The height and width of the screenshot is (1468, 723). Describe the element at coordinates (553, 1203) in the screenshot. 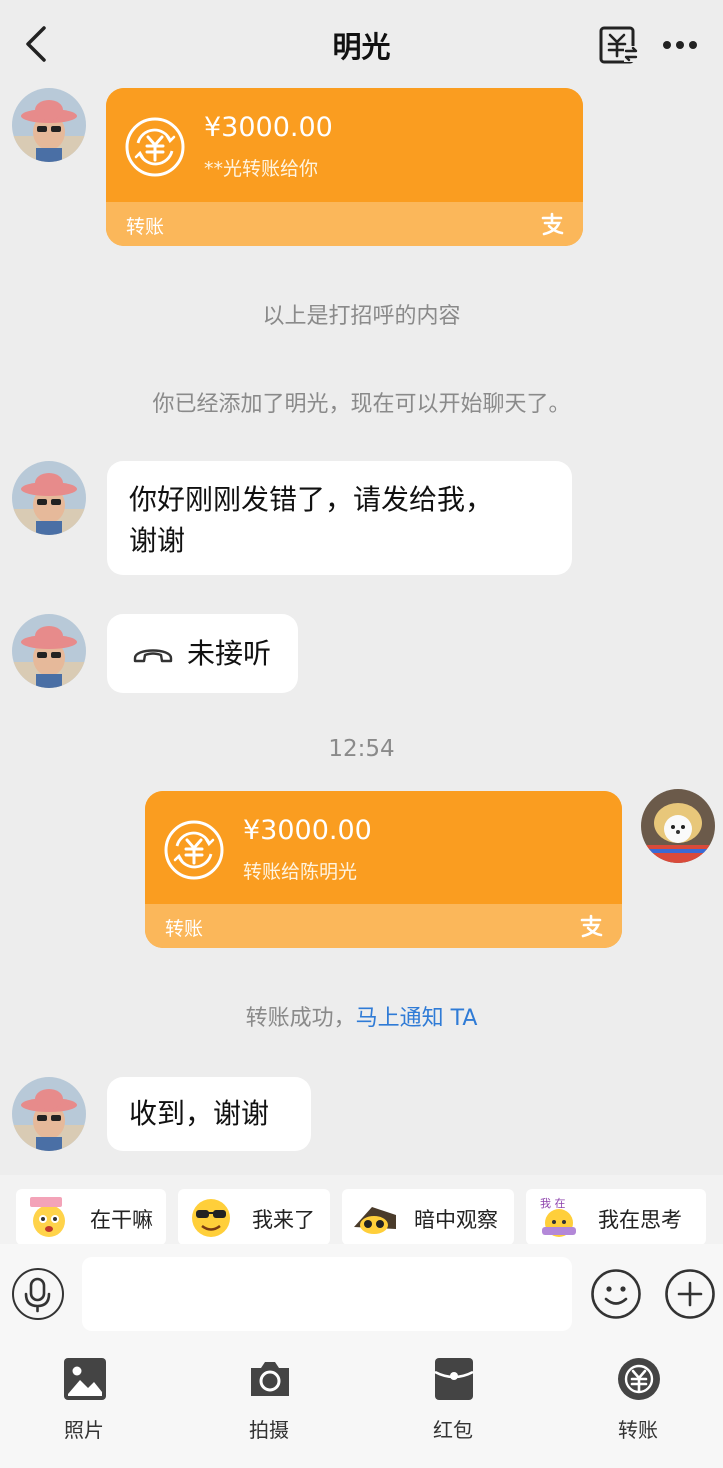

I see `svg-text: 我 在` at that location.